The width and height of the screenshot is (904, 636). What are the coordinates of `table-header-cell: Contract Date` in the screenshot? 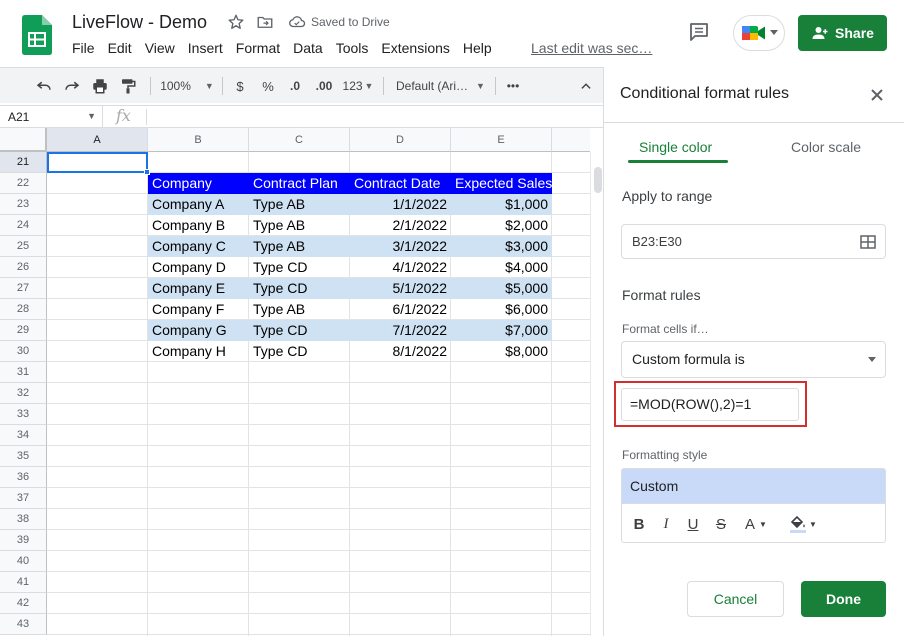 It's located at (400, 183).